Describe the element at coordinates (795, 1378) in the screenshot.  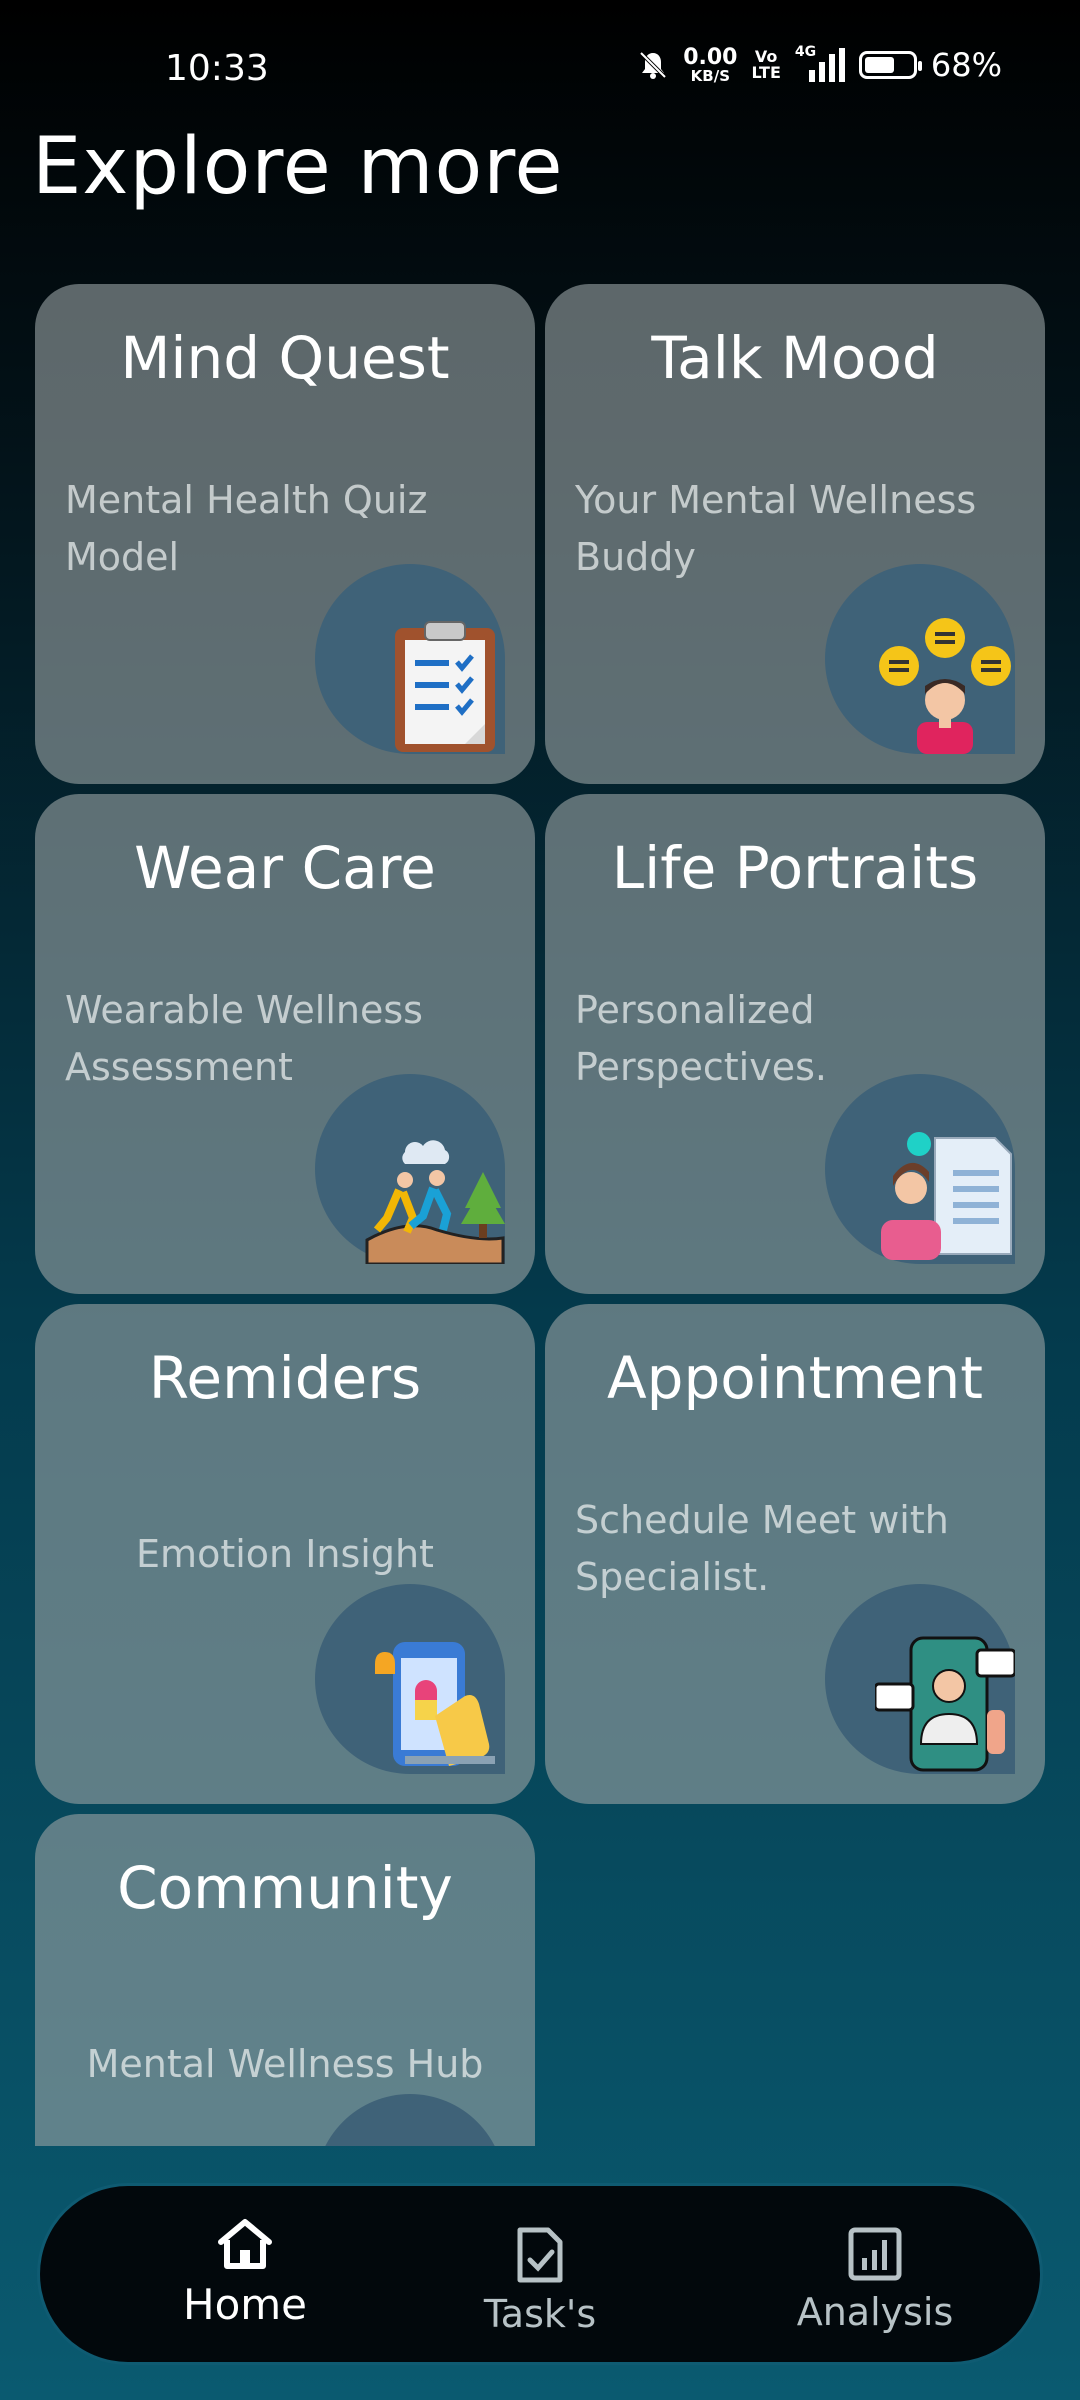
I see `card-title: Appointment` at that location.